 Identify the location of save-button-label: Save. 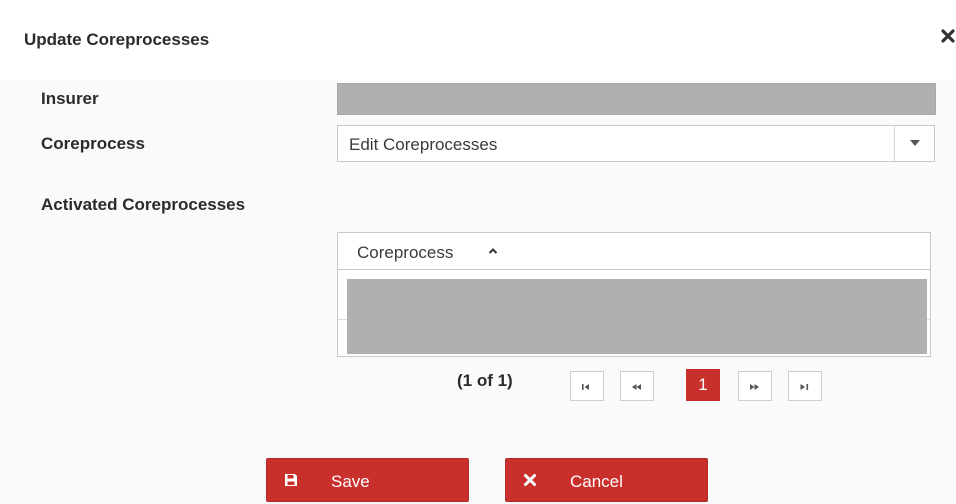
(350, 481).